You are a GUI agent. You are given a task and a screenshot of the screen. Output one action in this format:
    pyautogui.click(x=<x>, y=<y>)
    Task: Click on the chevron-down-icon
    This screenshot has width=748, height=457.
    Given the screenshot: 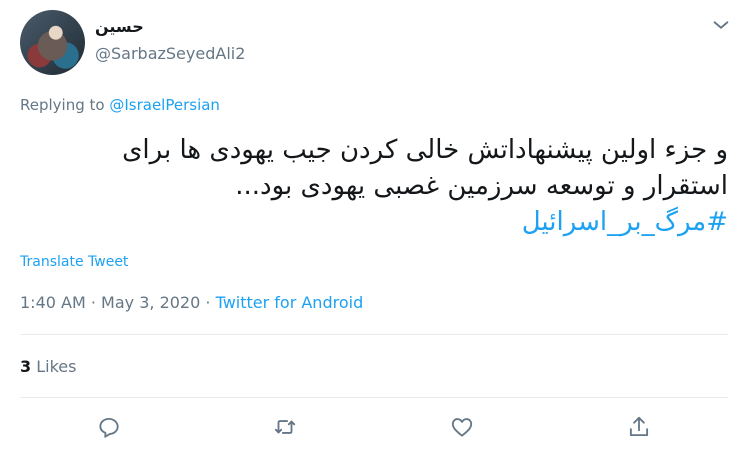 What is the action you would take?
    pyautogui.click(x=721, y=25)
    